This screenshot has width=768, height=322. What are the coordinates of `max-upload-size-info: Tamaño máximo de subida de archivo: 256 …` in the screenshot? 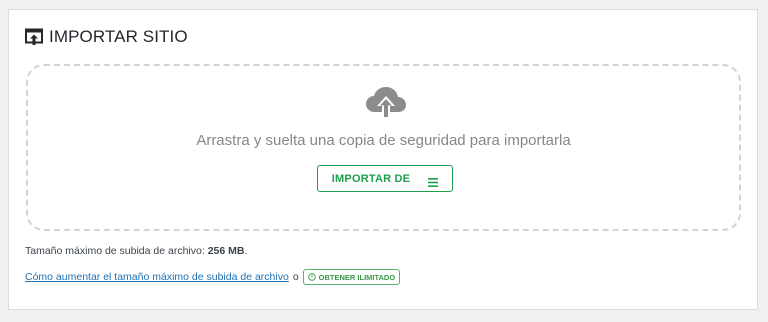 It's located at (136, 251).